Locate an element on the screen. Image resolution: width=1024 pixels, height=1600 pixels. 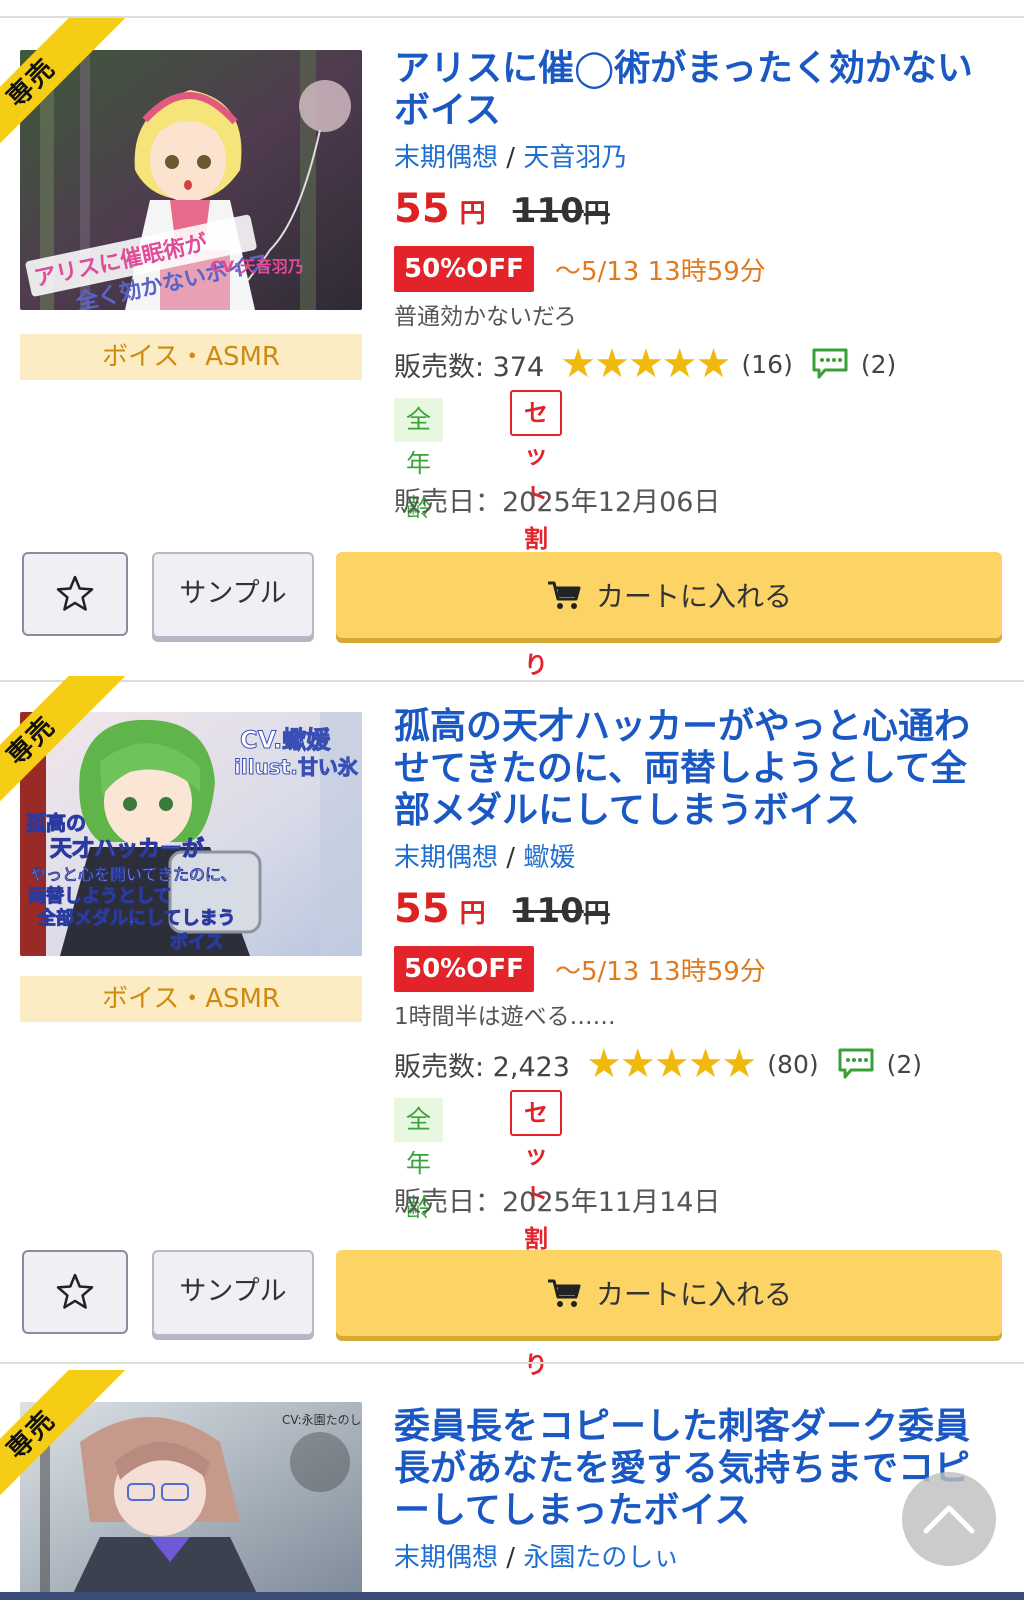
sales-count: 販売数: 2,423 is located at coordinates (482, 1067).